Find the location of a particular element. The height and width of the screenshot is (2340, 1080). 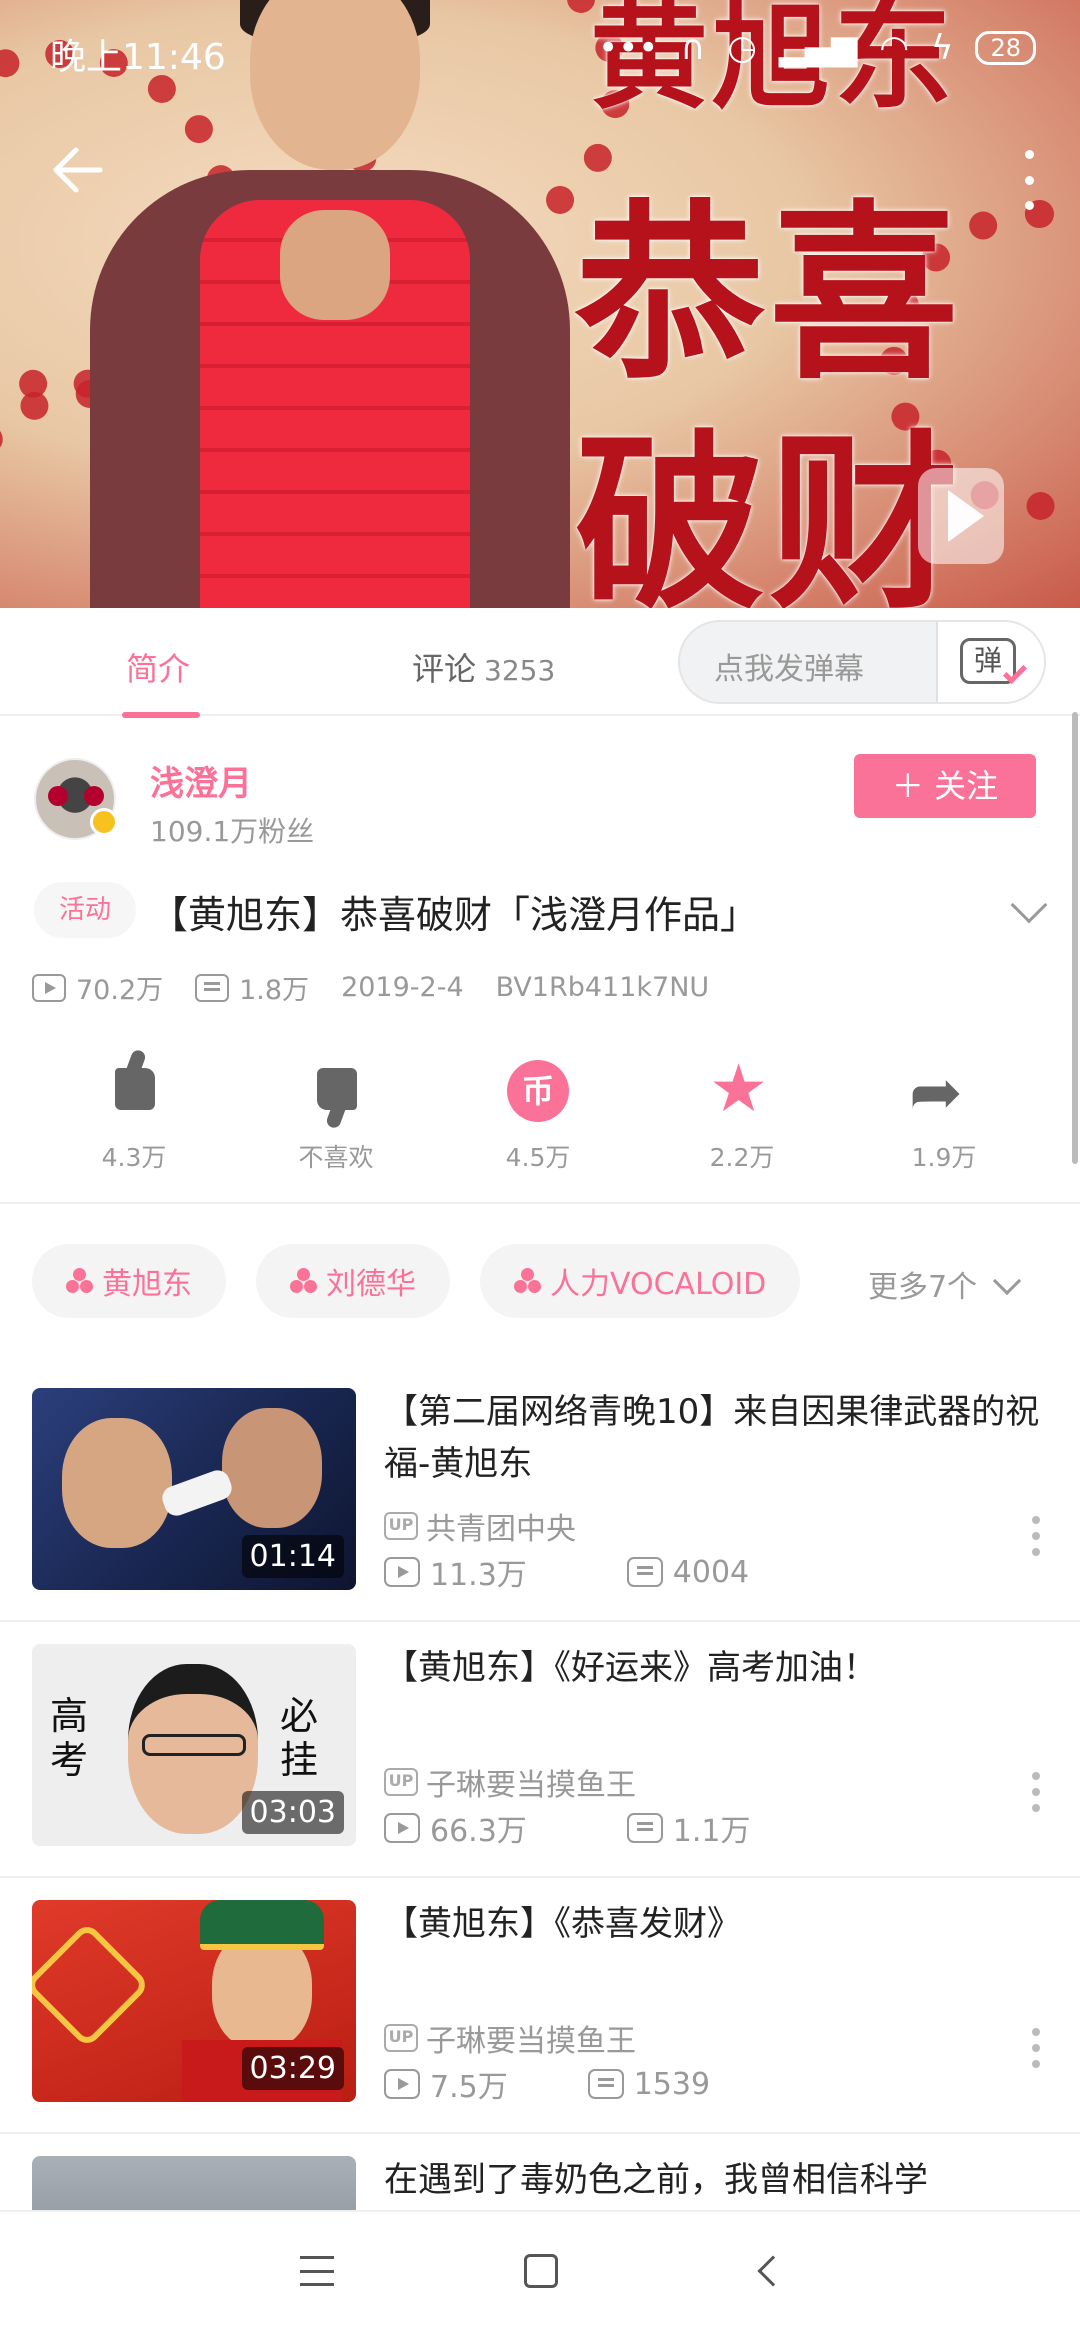

avatar is located at coordinates (76, 799).